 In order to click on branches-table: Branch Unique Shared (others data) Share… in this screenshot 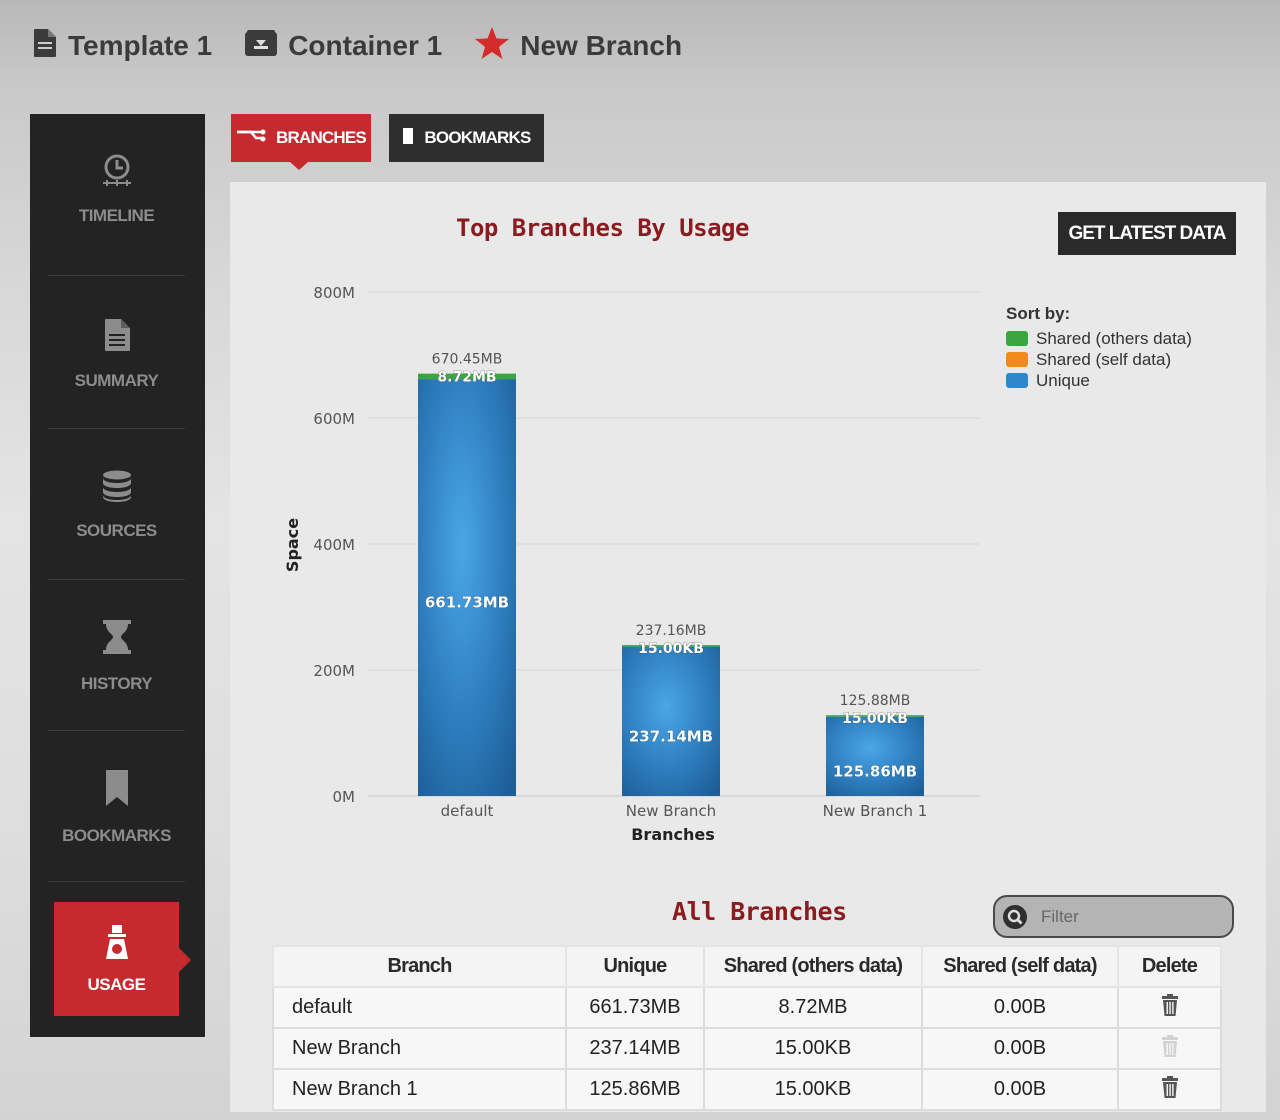, I will do `click(747, 1028)`.